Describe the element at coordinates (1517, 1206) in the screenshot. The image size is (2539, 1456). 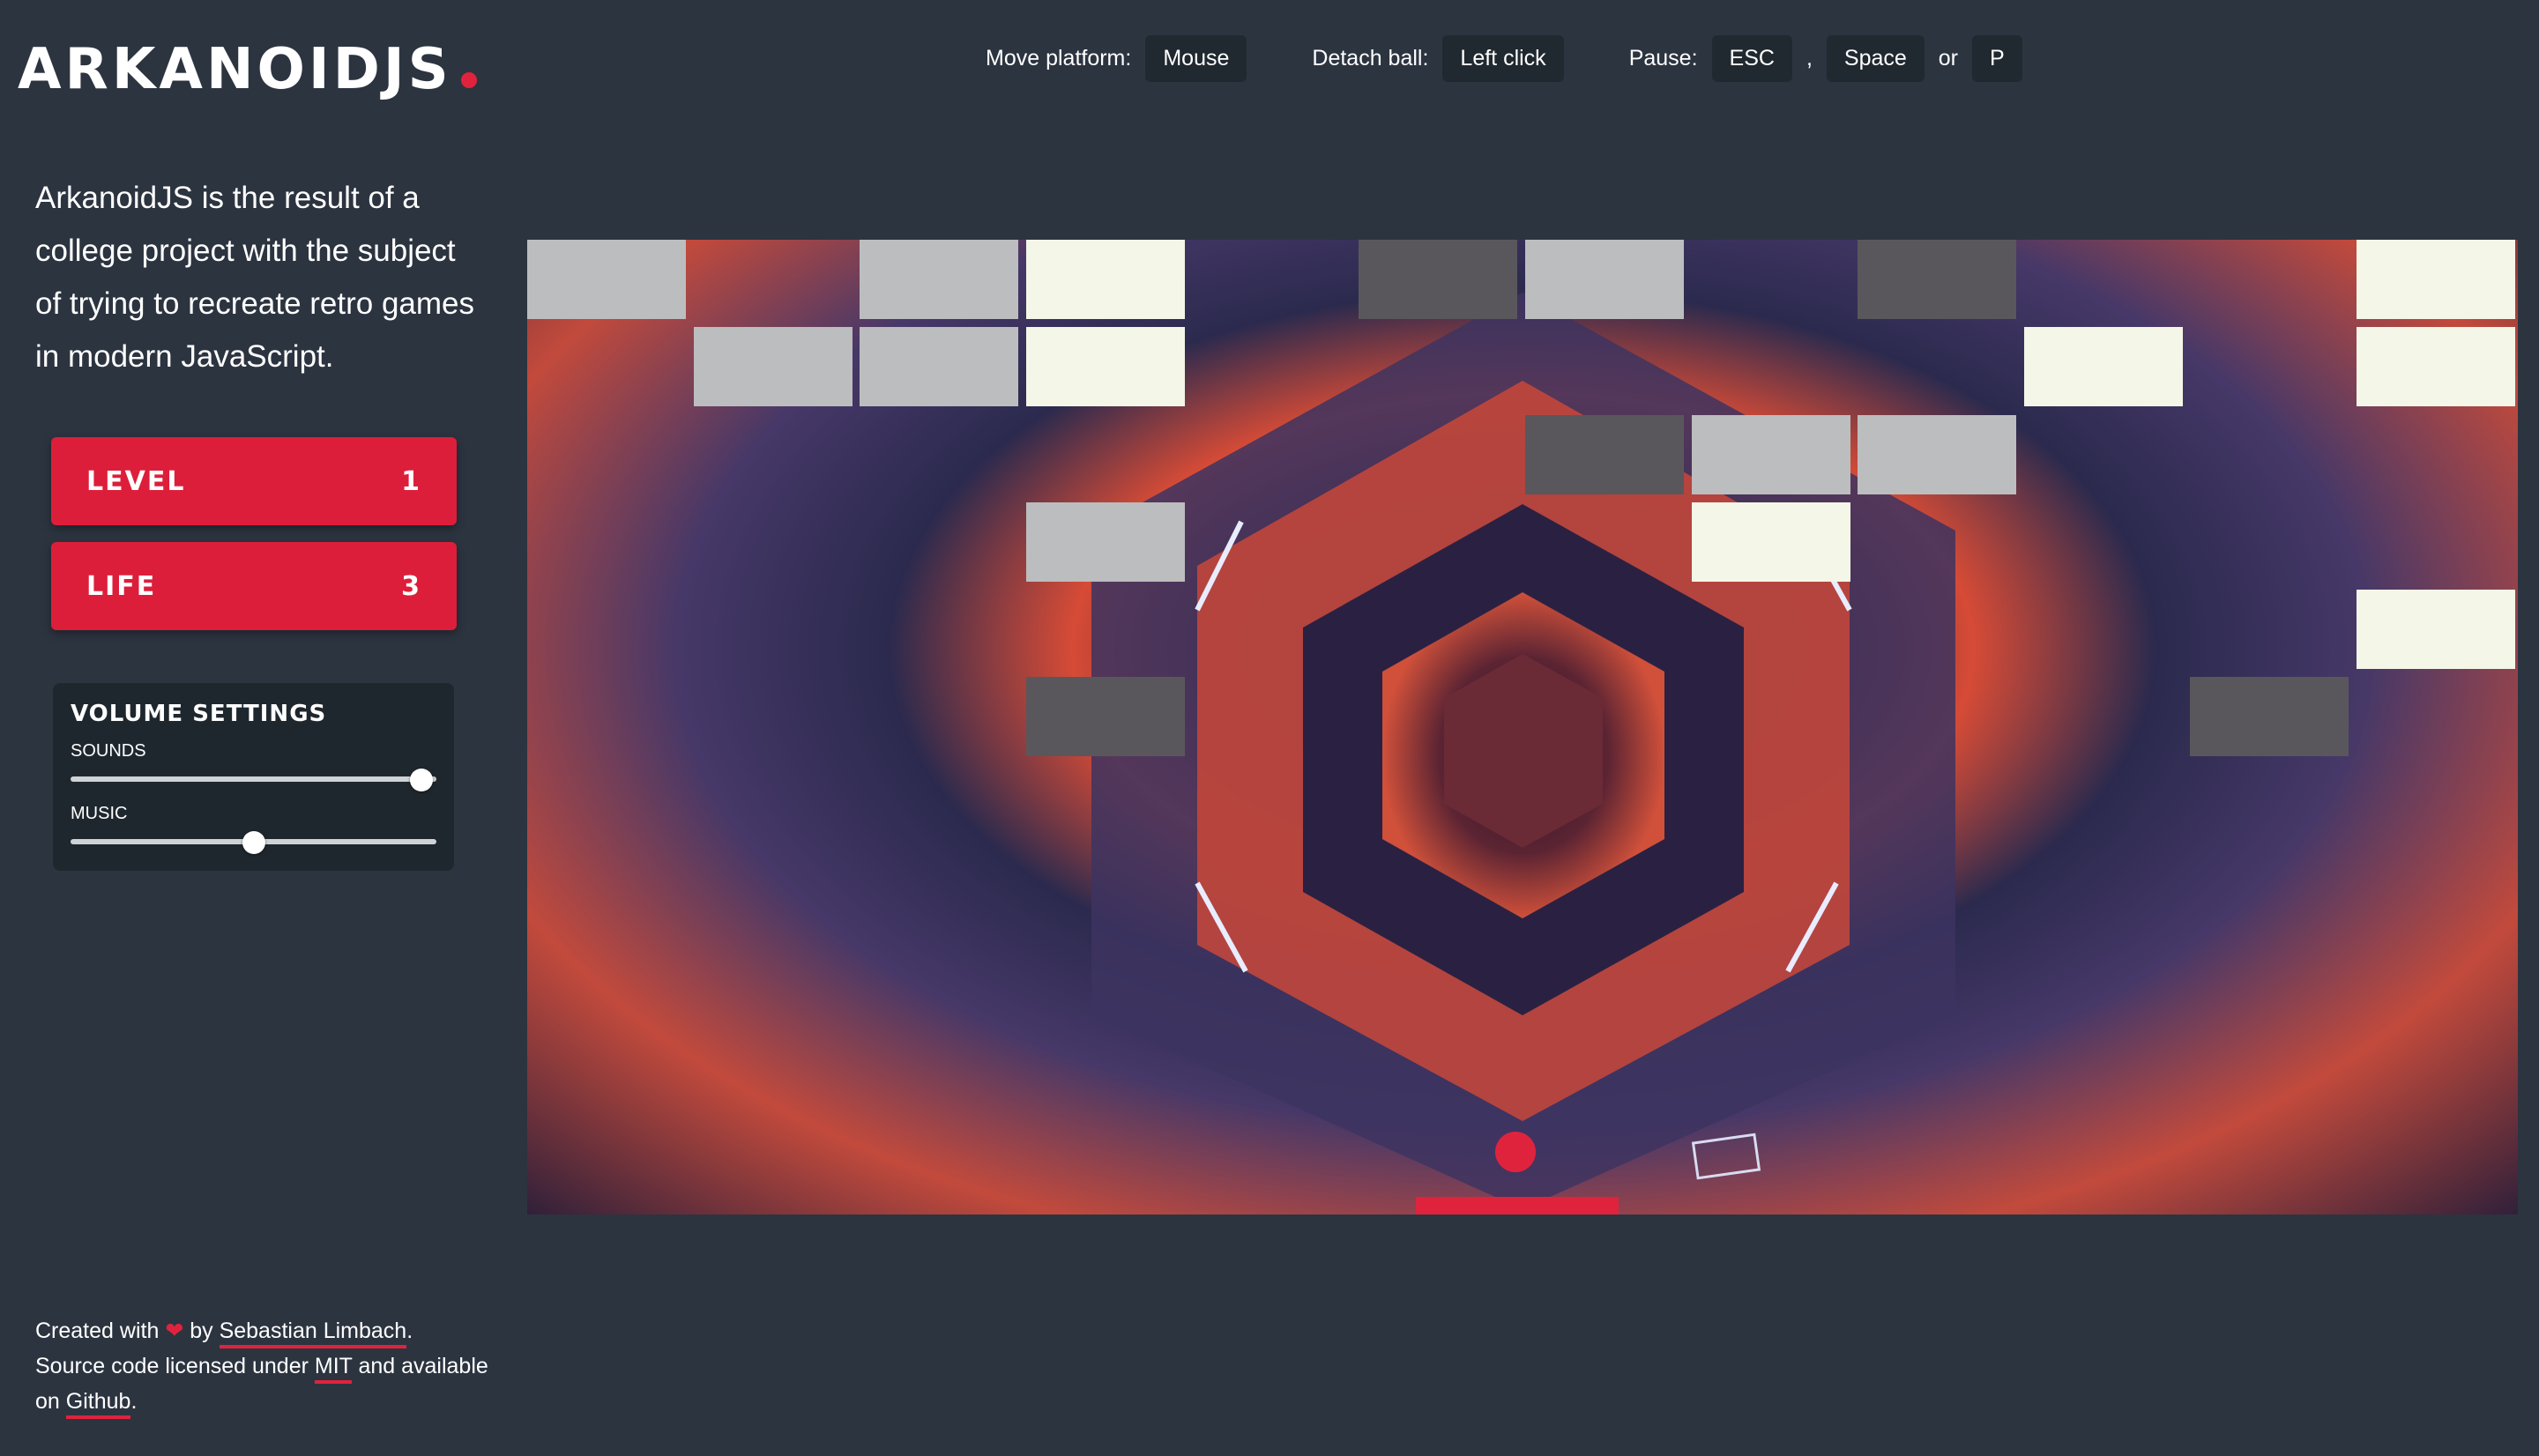
I see `paddle` at that location.